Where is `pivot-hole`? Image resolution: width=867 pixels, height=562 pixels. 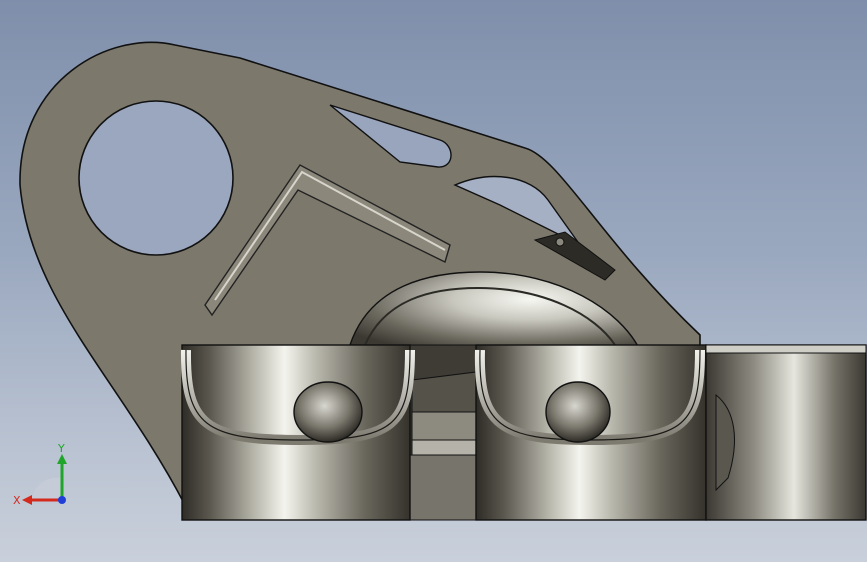
pivot-hole is located at coordinates (156, 178).